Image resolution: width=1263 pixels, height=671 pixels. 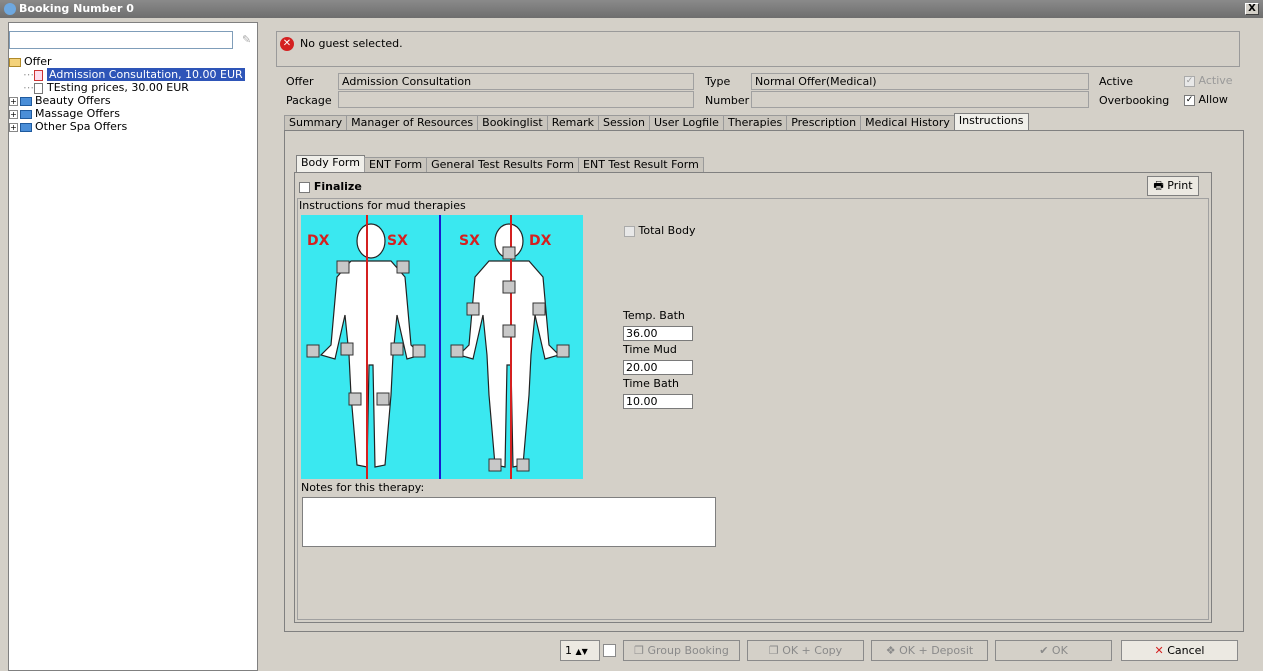 I want to click on time-mud-input: 20.00, so click(x=658, y=367).